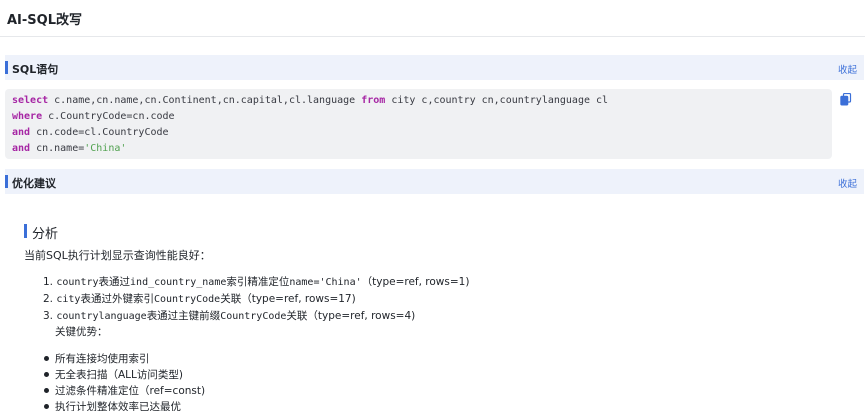  I want to click on app-header: AI-SQL改写, so click(432, 18).